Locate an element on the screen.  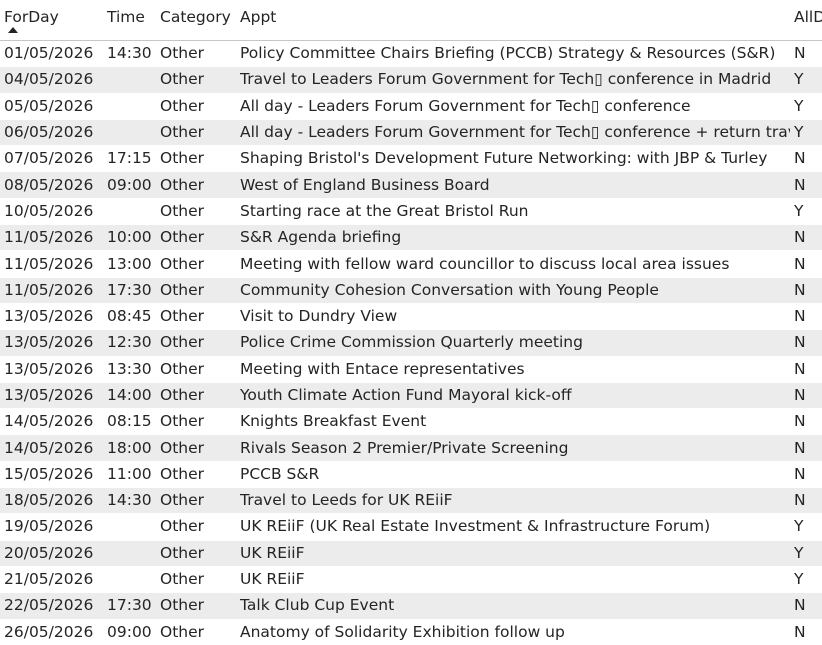
cell-appt: S&R Agenda briefing is located at coordinates (513, 238).